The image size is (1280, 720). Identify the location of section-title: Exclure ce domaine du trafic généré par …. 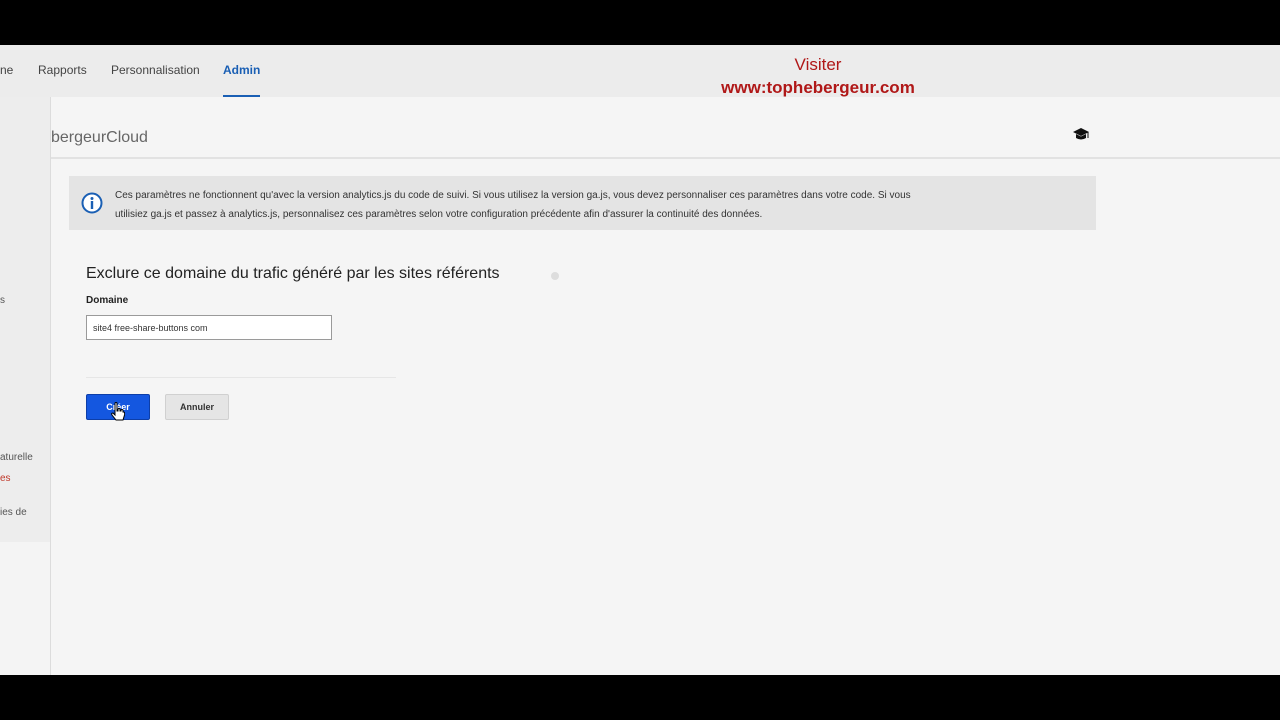
(293, 273).